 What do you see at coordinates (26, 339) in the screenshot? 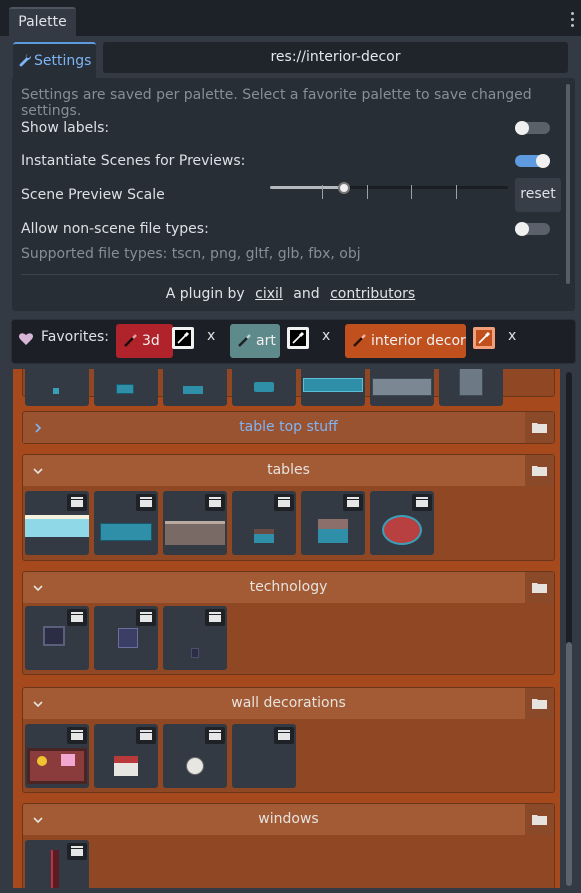
I see `heart-icon` at bounding box center [26, 339].